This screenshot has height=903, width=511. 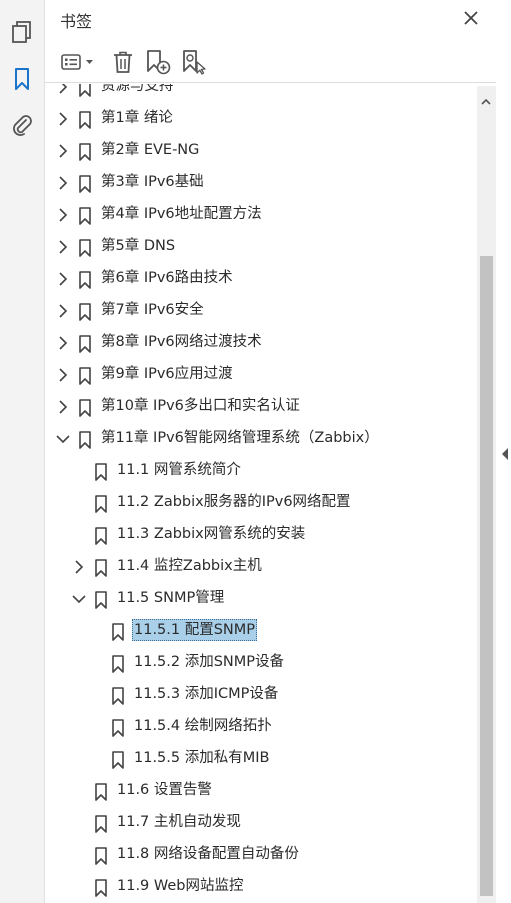 What do you see at coordinates (137, 118) in the screenshot?
I see `bookmark-label: 第1章 绪论` at bounding box center [137, 118].